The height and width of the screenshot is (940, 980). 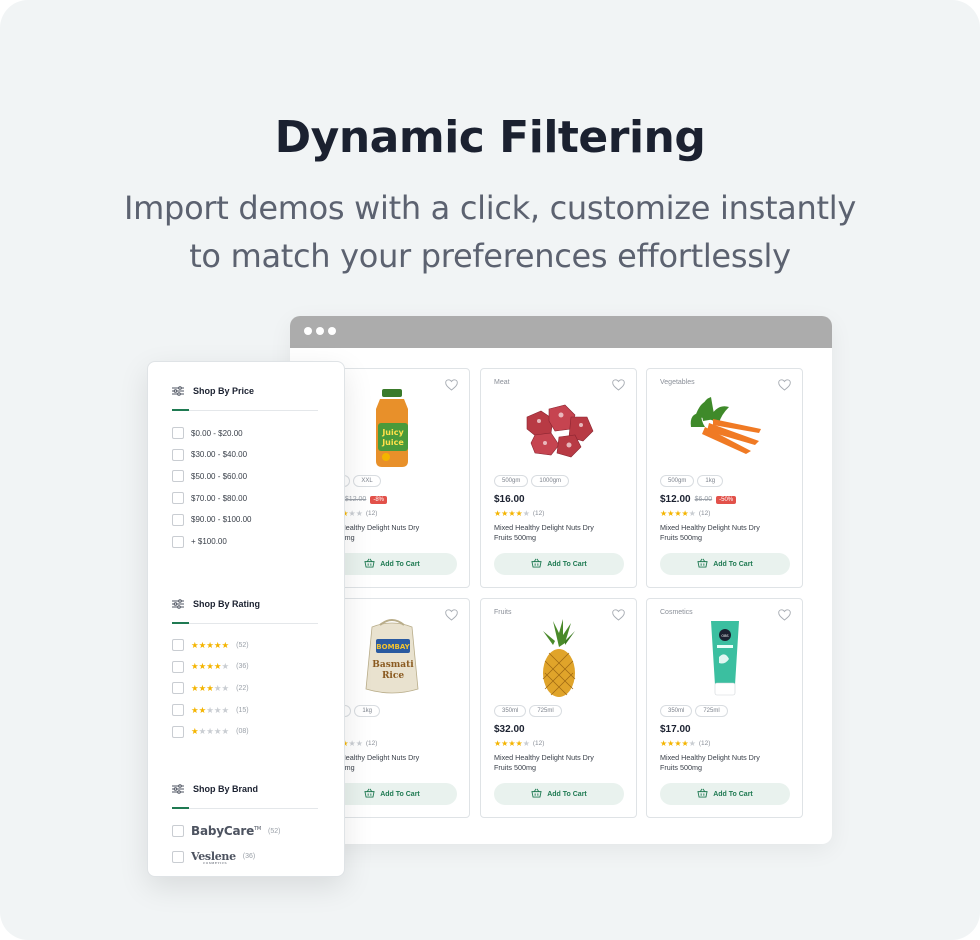 What do you see at coordinates (209, 498) in the screenshot?
I see `price-filter-option: $70.00 - $80.00` at bounding box center [209, 498].